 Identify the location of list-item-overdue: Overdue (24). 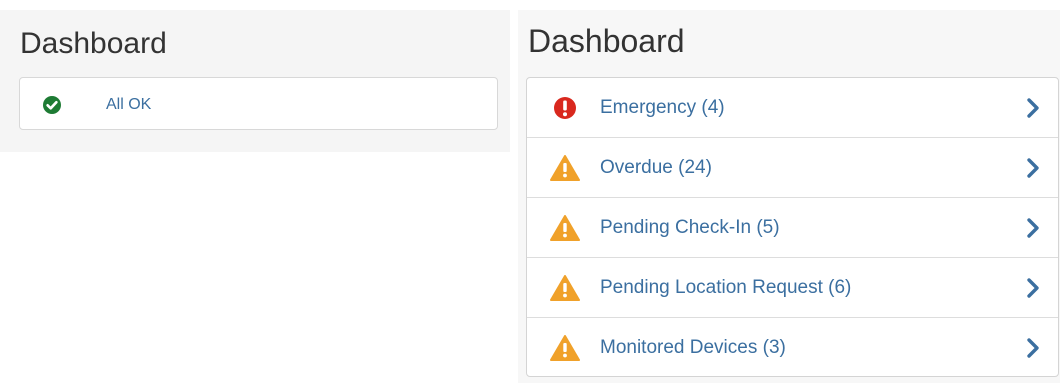
(792, 168).